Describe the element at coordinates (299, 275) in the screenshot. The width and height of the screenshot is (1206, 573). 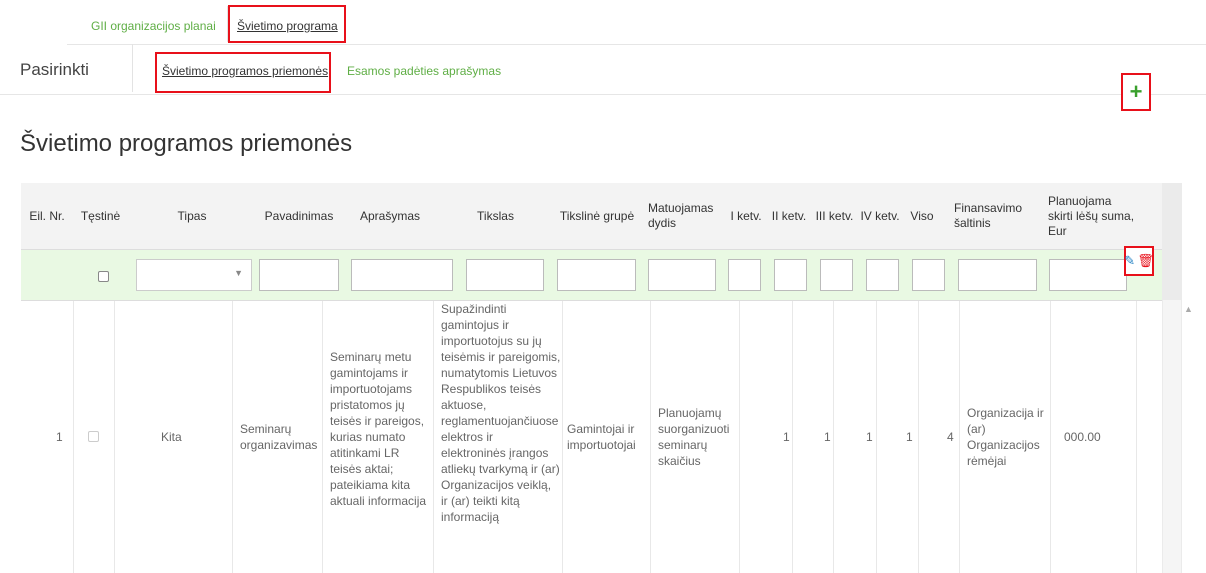
I see `name-input` at that location.